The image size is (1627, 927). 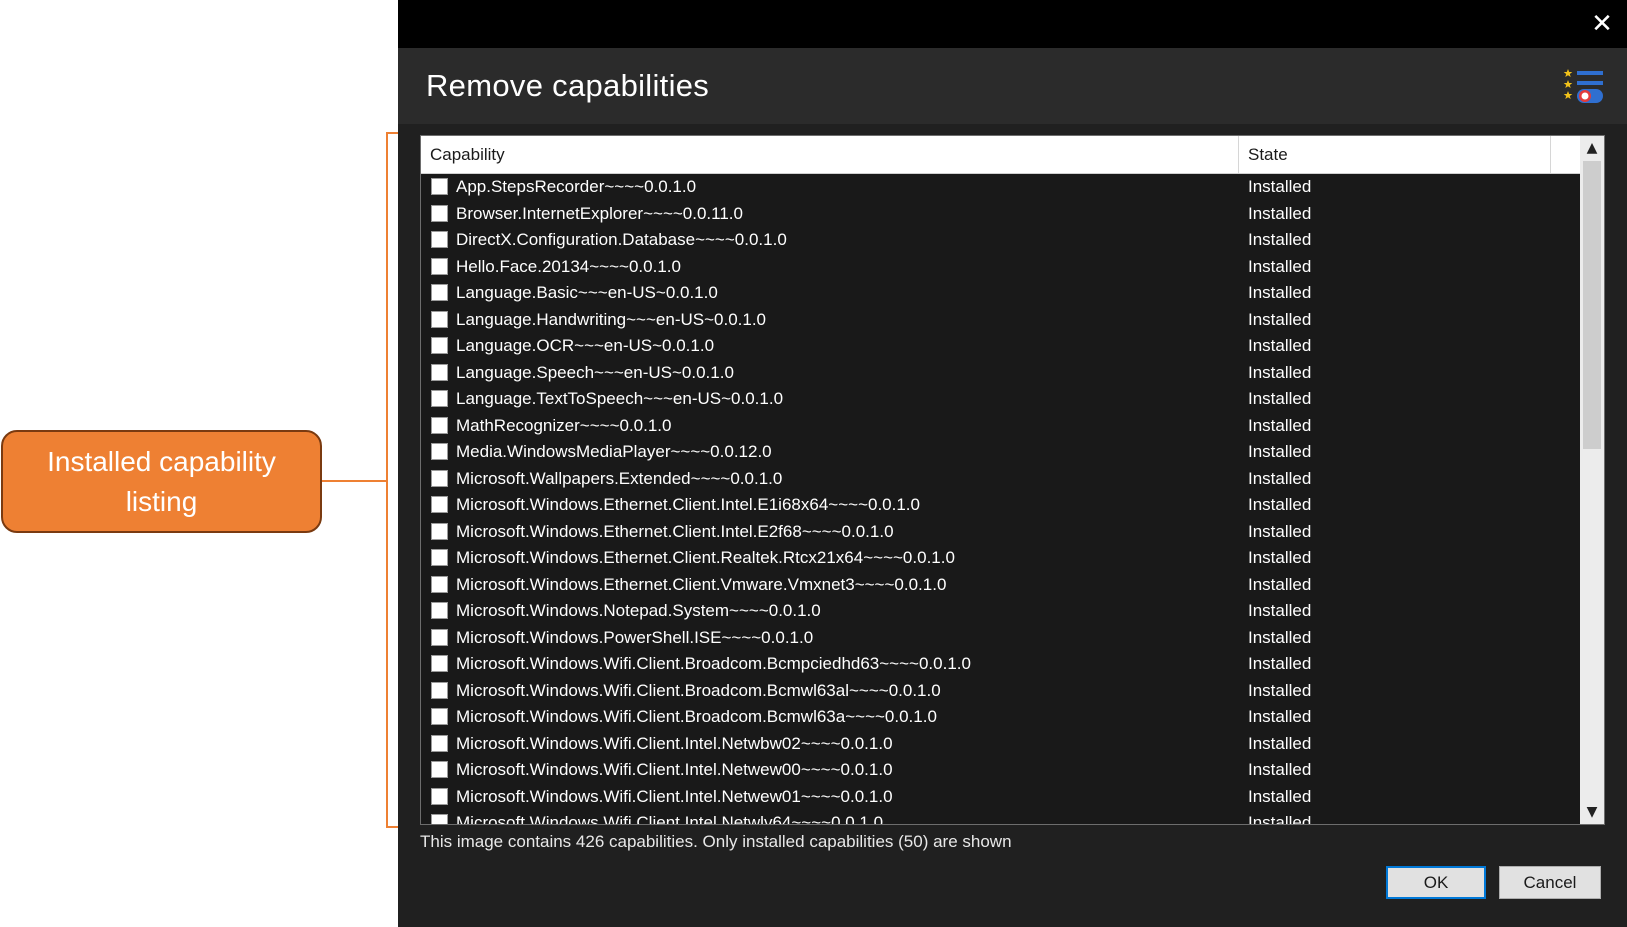 I want to click on table-row: Language.Basic~~~en-US~0.0.1.0 Installed, so click(x=1001, y=293).